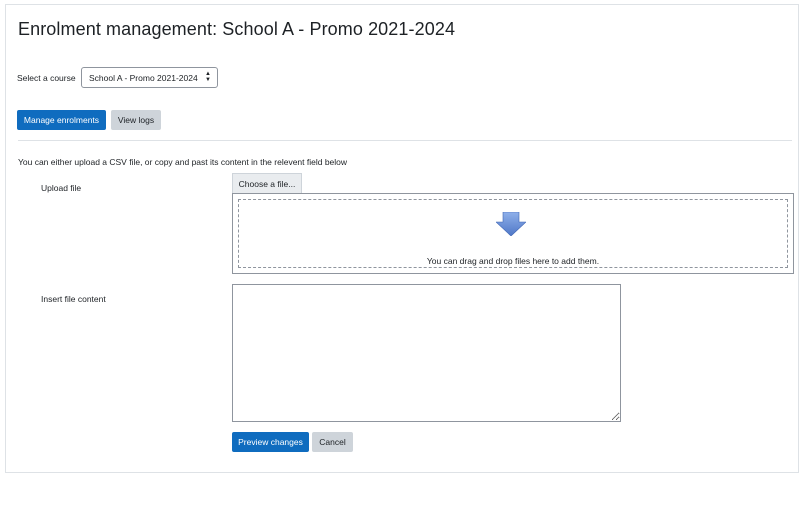  What do you see at coordinates (208, 77) in the screenshot?
I see `select-arrows-icon: ▲ ▼` at bounding box center [208, 77].